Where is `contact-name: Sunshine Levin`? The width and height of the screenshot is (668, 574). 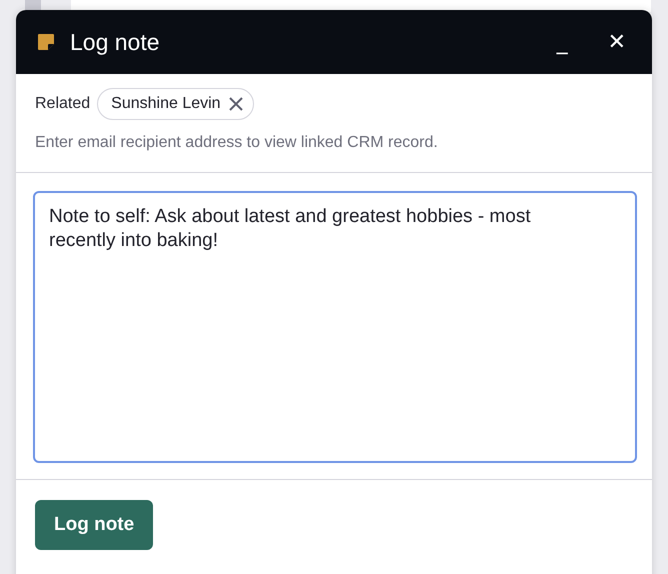
contact-name: Sunshine Levin is located at coordinates (166, 104).